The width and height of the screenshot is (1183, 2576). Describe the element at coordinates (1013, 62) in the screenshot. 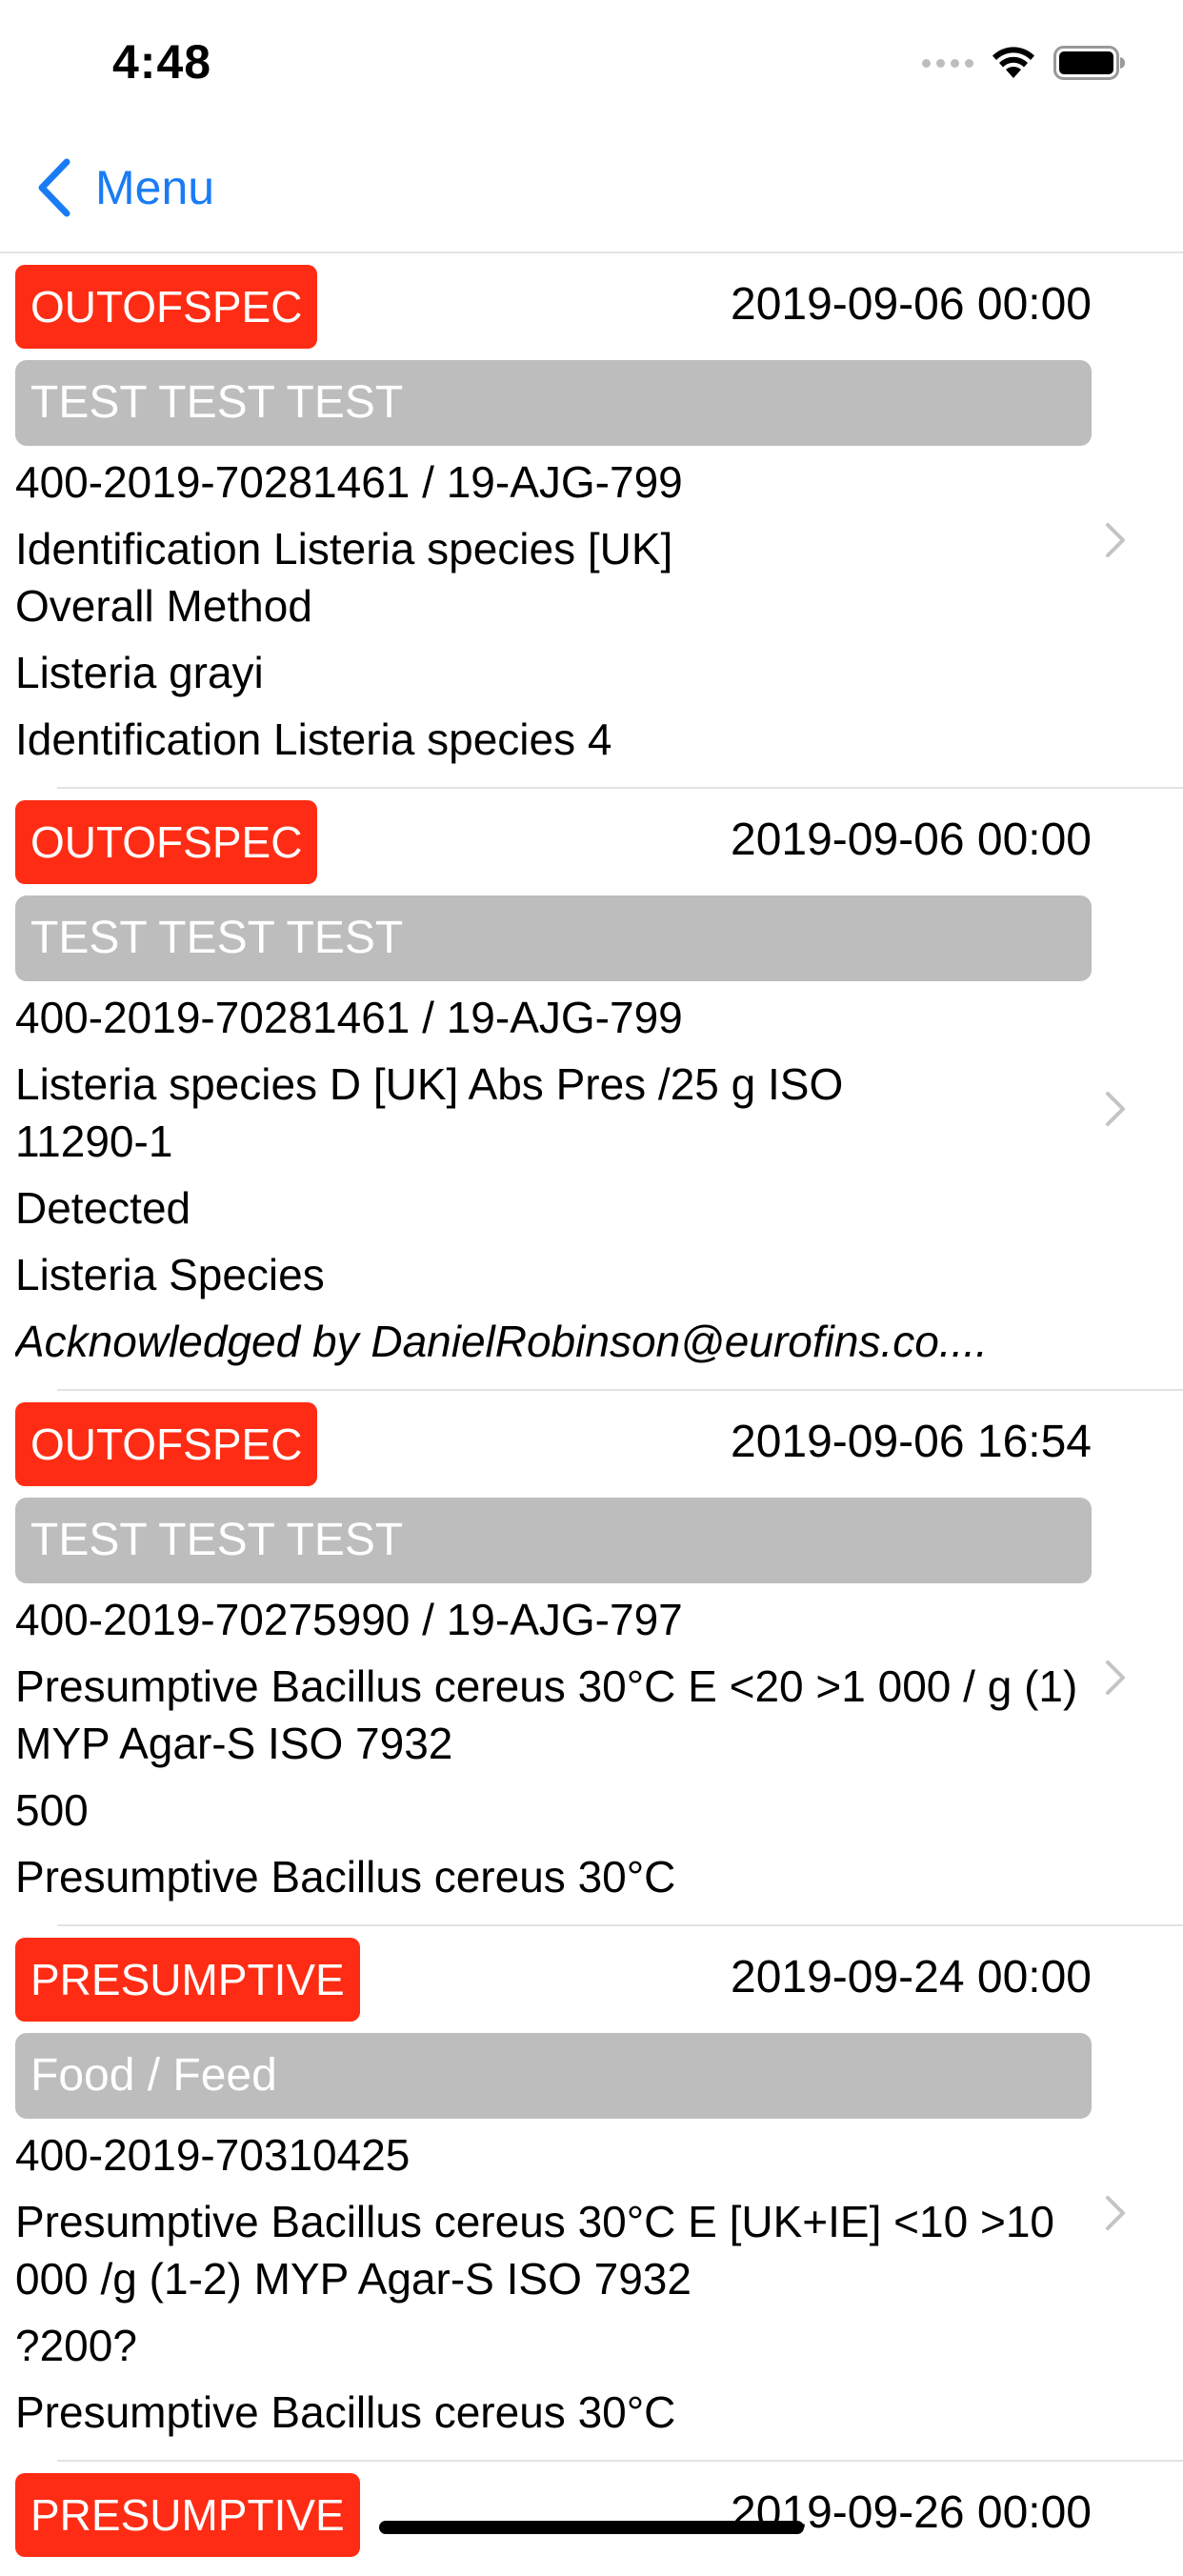

I see `wifi-icon` at that location.